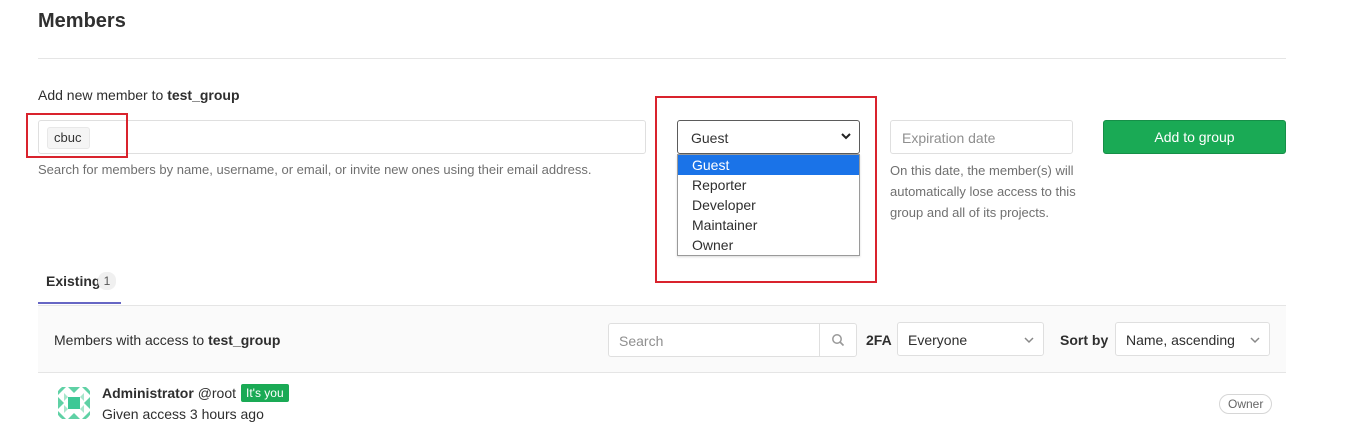 This screenshot has height=438, width=1357. What do you see at coordinates (203, 95) in the screenshot?
I see `add-member-group-name: test_group` at bounding box center [203, 95].